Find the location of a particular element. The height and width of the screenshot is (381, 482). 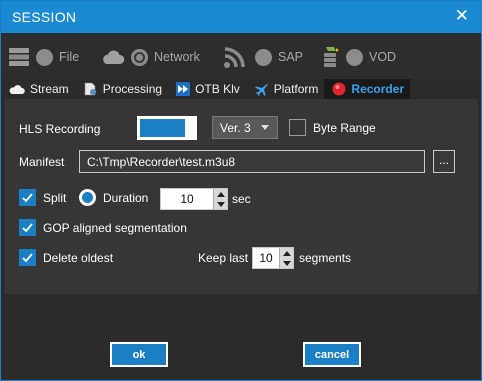

duration-value: 10 is located at coordinates (187, 199).